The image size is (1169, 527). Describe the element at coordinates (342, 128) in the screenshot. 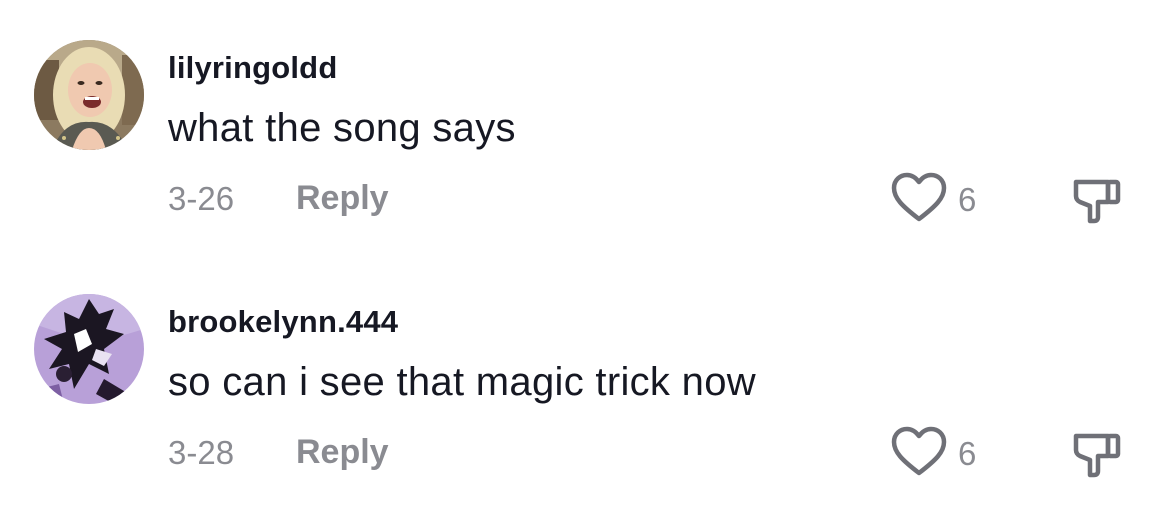

I see `comment-text: what the song says` at that location.